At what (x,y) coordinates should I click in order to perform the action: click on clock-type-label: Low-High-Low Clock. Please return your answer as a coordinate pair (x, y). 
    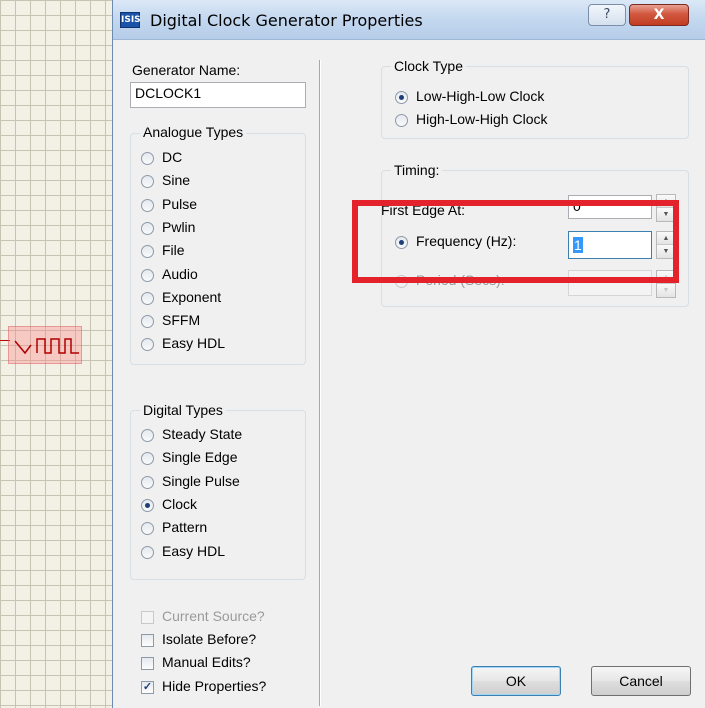
    Looking at the image, I should click on (480, 96).